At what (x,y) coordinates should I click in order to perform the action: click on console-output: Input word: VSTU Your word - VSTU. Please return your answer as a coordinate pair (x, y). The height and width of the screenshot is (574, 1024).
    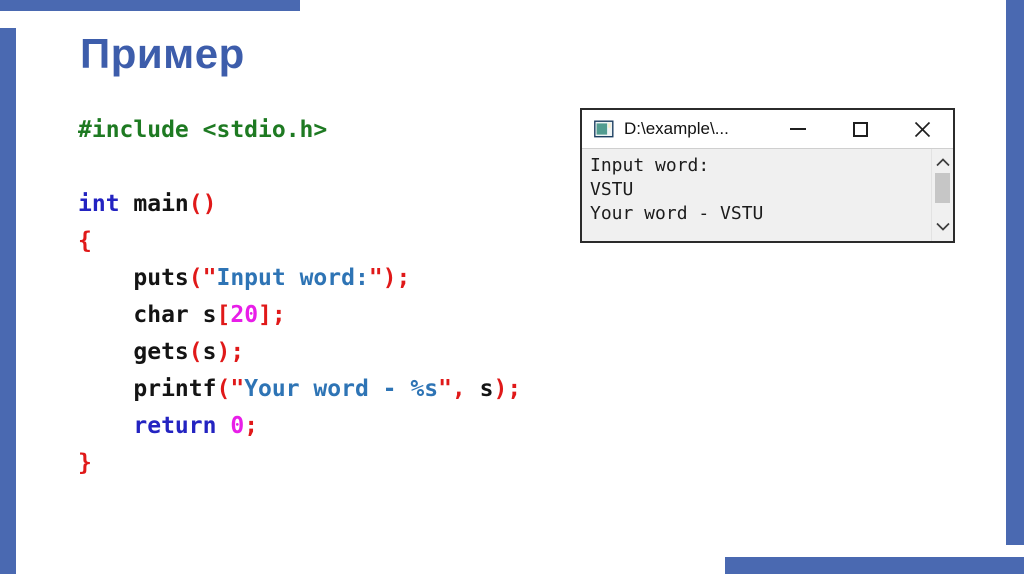
    Looking at the image, I should click on (756, 195).